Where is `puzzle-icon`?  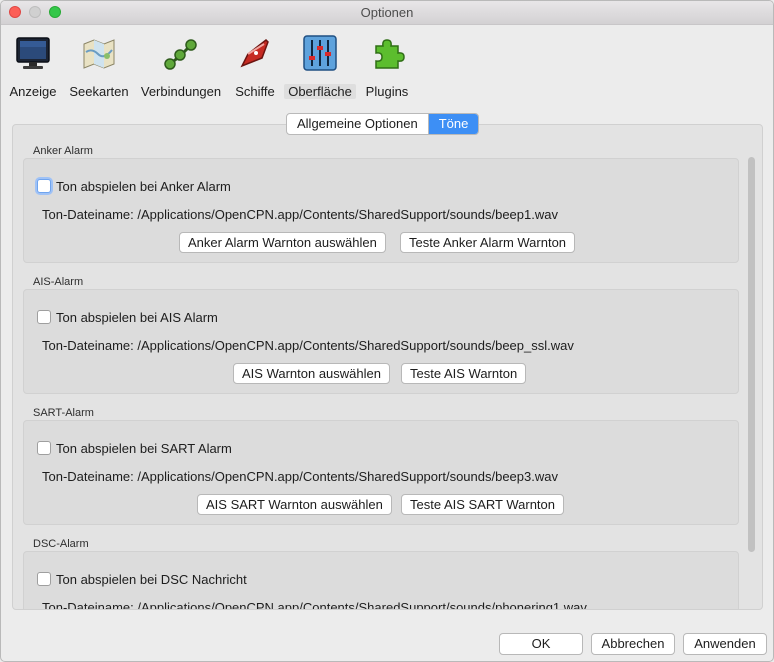
puzzle-icon is located at coordinates (390, 54).